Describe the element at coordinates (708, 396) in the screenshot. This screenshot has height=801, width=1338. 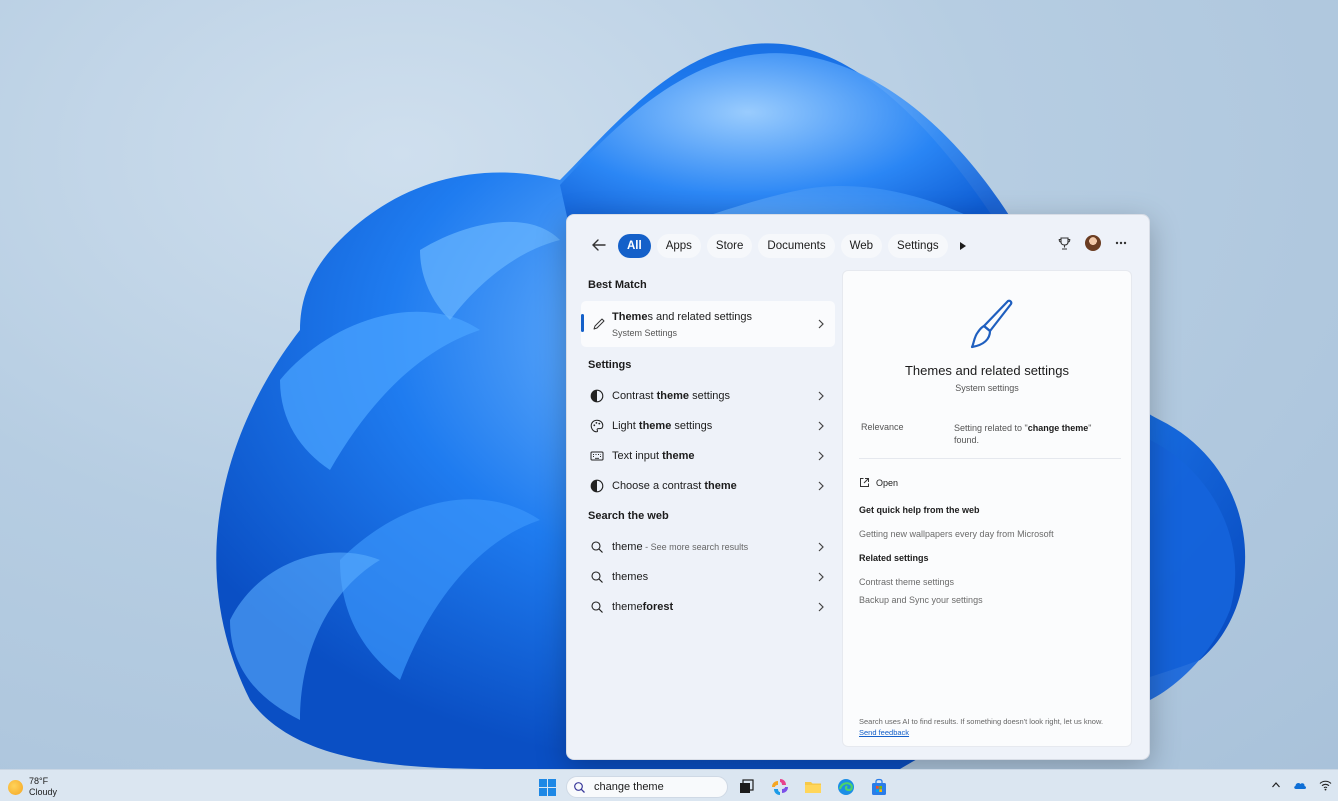
I see `settings-item-contrast-theme: Contrast theme settings` at that location.